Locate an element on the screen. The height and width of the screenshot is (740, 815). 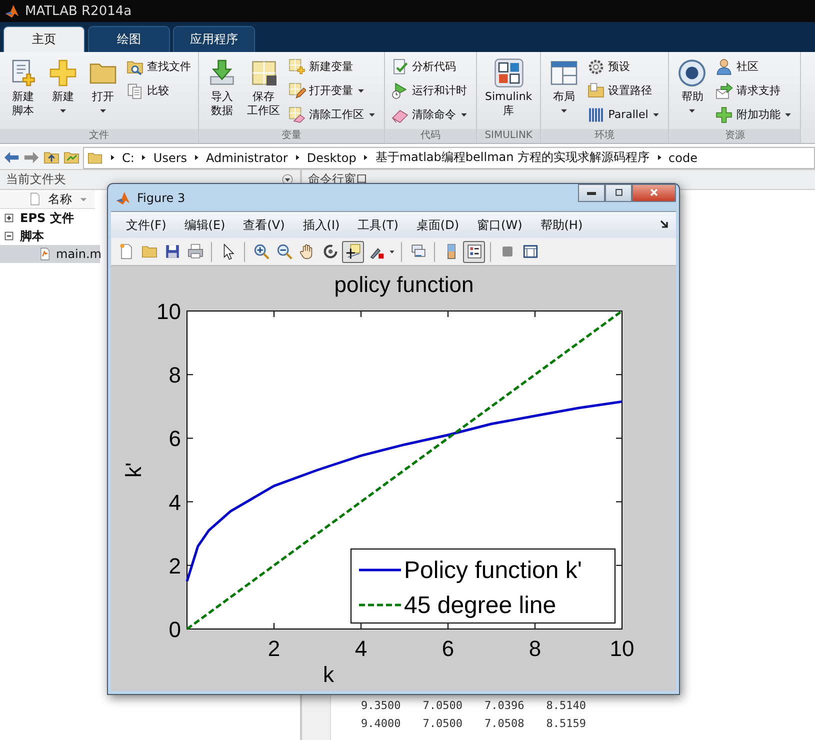
y-axis-label: k' is located at coordinates (133, 470).